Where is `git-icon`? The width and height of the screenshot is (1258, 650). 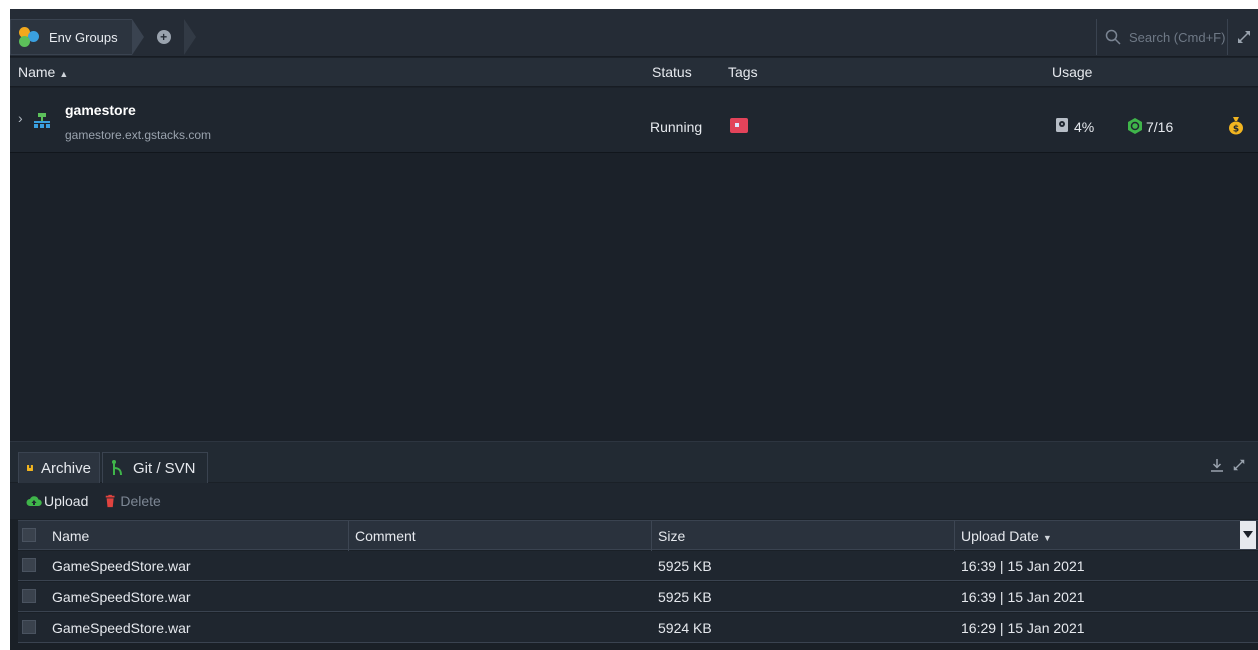
git-icon is located at coordinates (117, 468).